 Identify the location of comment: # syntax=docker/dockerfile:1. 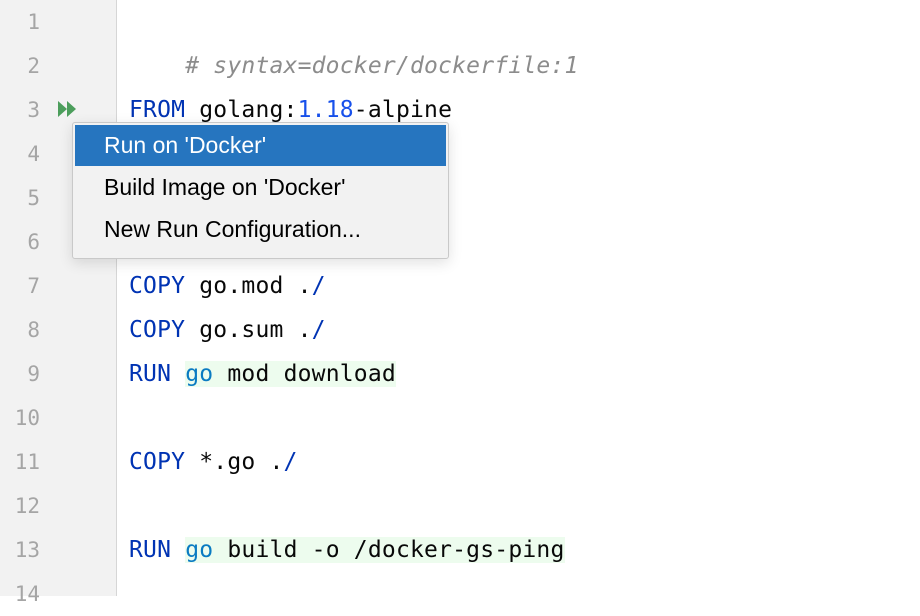
(382, 66).